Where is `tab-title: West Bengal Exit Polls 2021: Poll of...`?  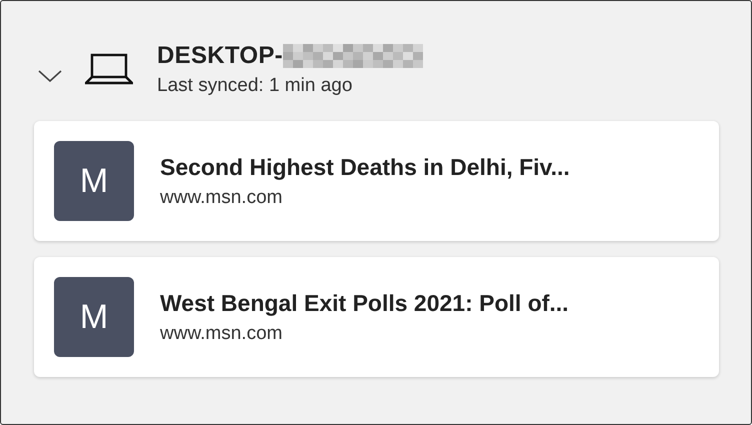 tab-title: West Bengal Exit Polls 2021: Poll of... is located at coordinates (364, 303).